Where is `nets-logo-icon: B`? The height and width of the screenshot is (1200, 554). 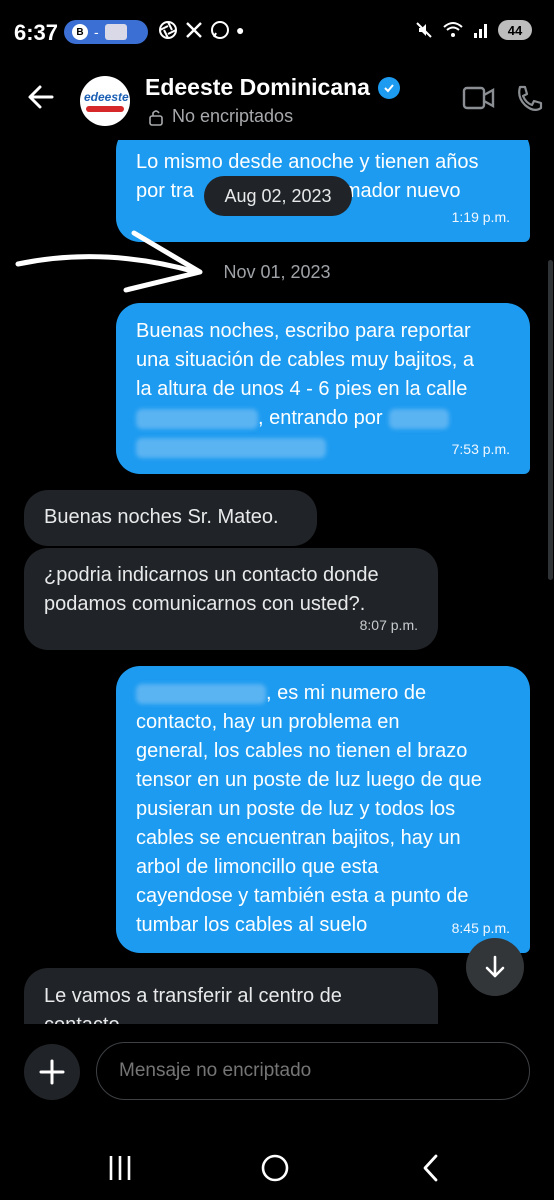 nets-logo-icon: B is located at coordinates (80, 32).